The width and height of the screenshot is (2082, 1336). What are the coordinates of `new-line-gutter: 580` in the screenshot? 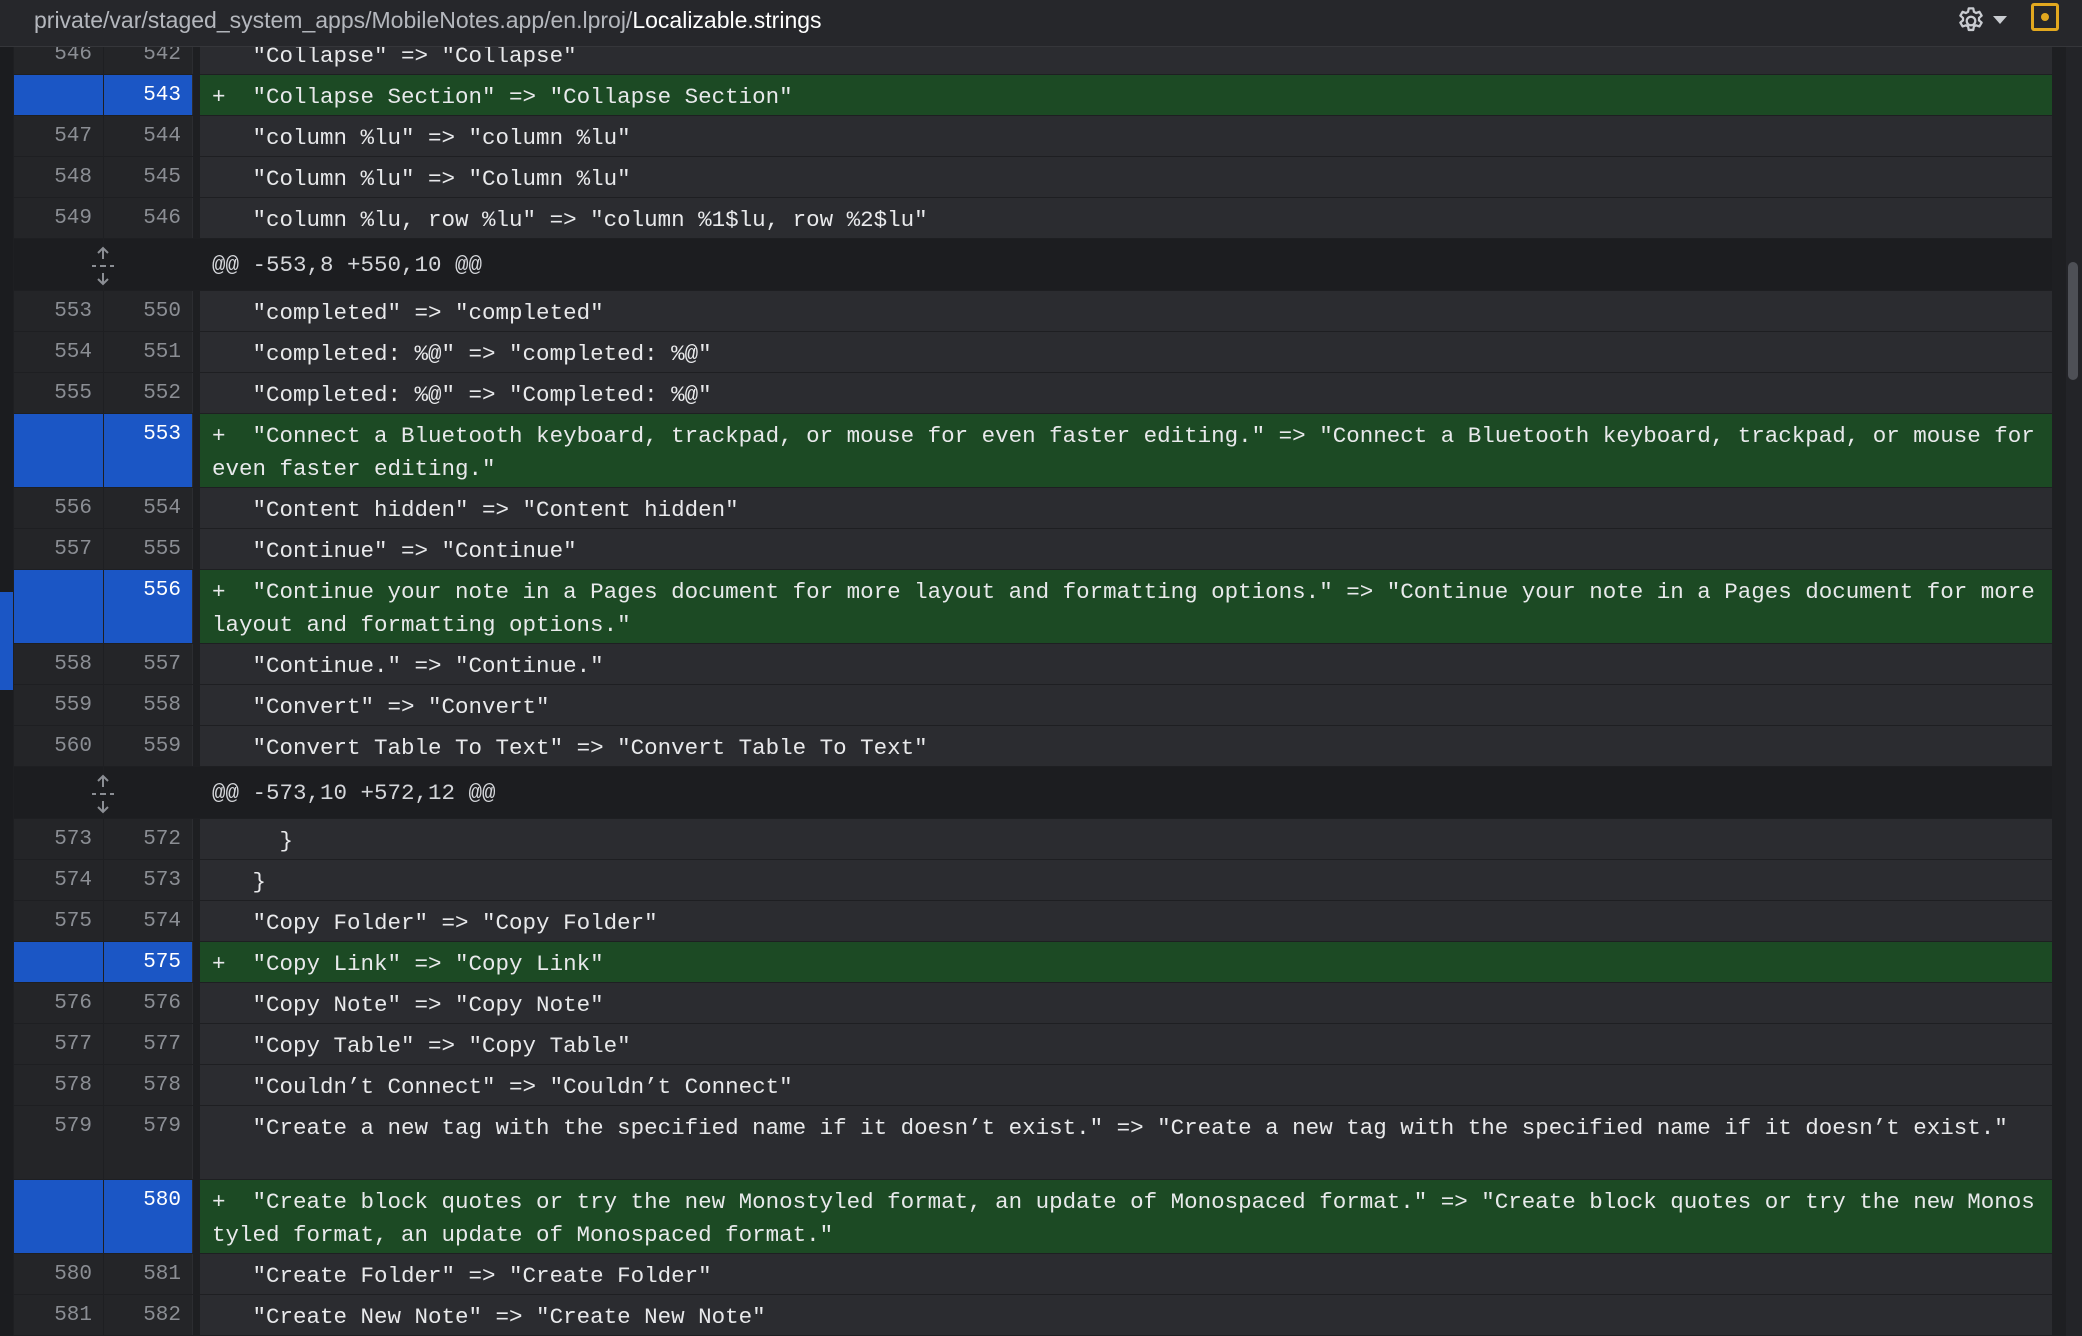 It's located at (148, 1216).